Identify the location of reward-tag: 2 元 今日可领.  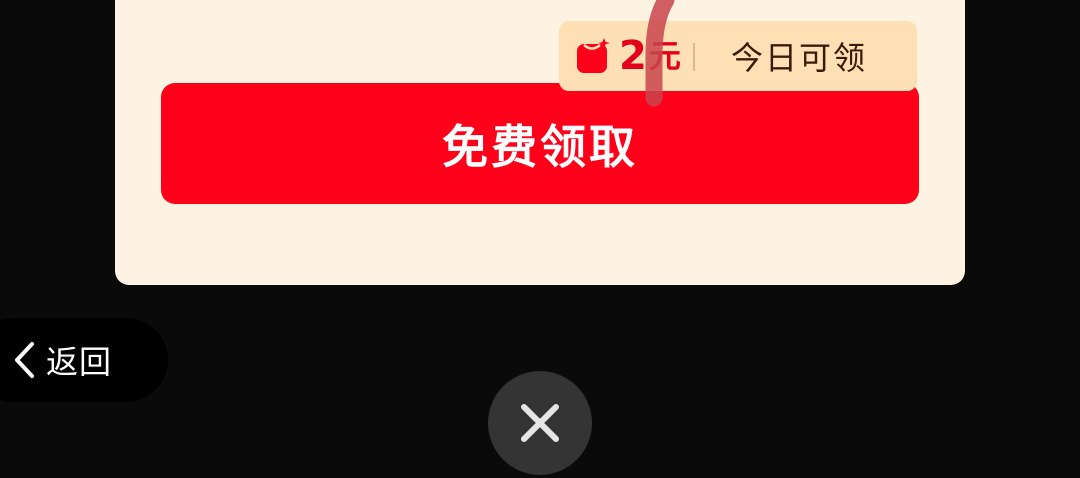
(738, 56).